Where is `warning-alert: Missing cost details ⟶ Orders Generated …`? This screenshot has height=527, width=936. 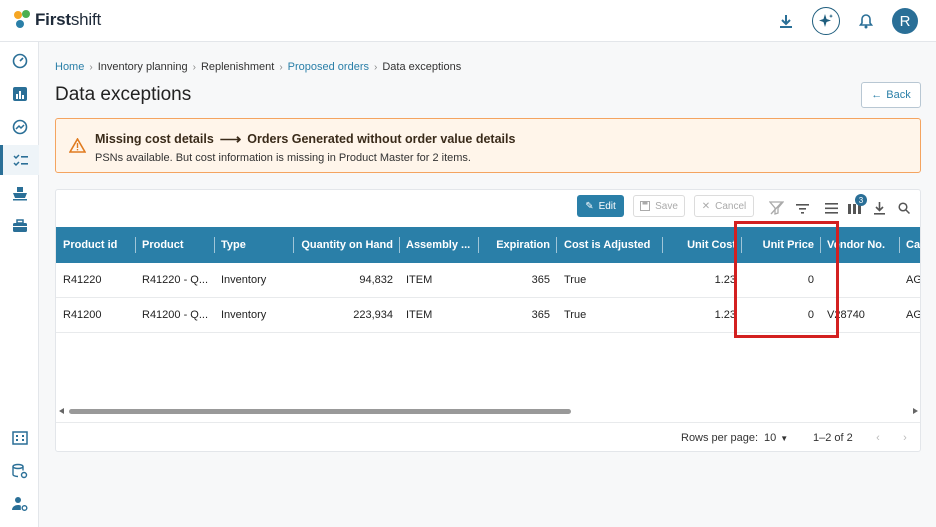 warning-alert: Missing cost details ⟶ Orders Generated … is located at coordinates (488, 145).